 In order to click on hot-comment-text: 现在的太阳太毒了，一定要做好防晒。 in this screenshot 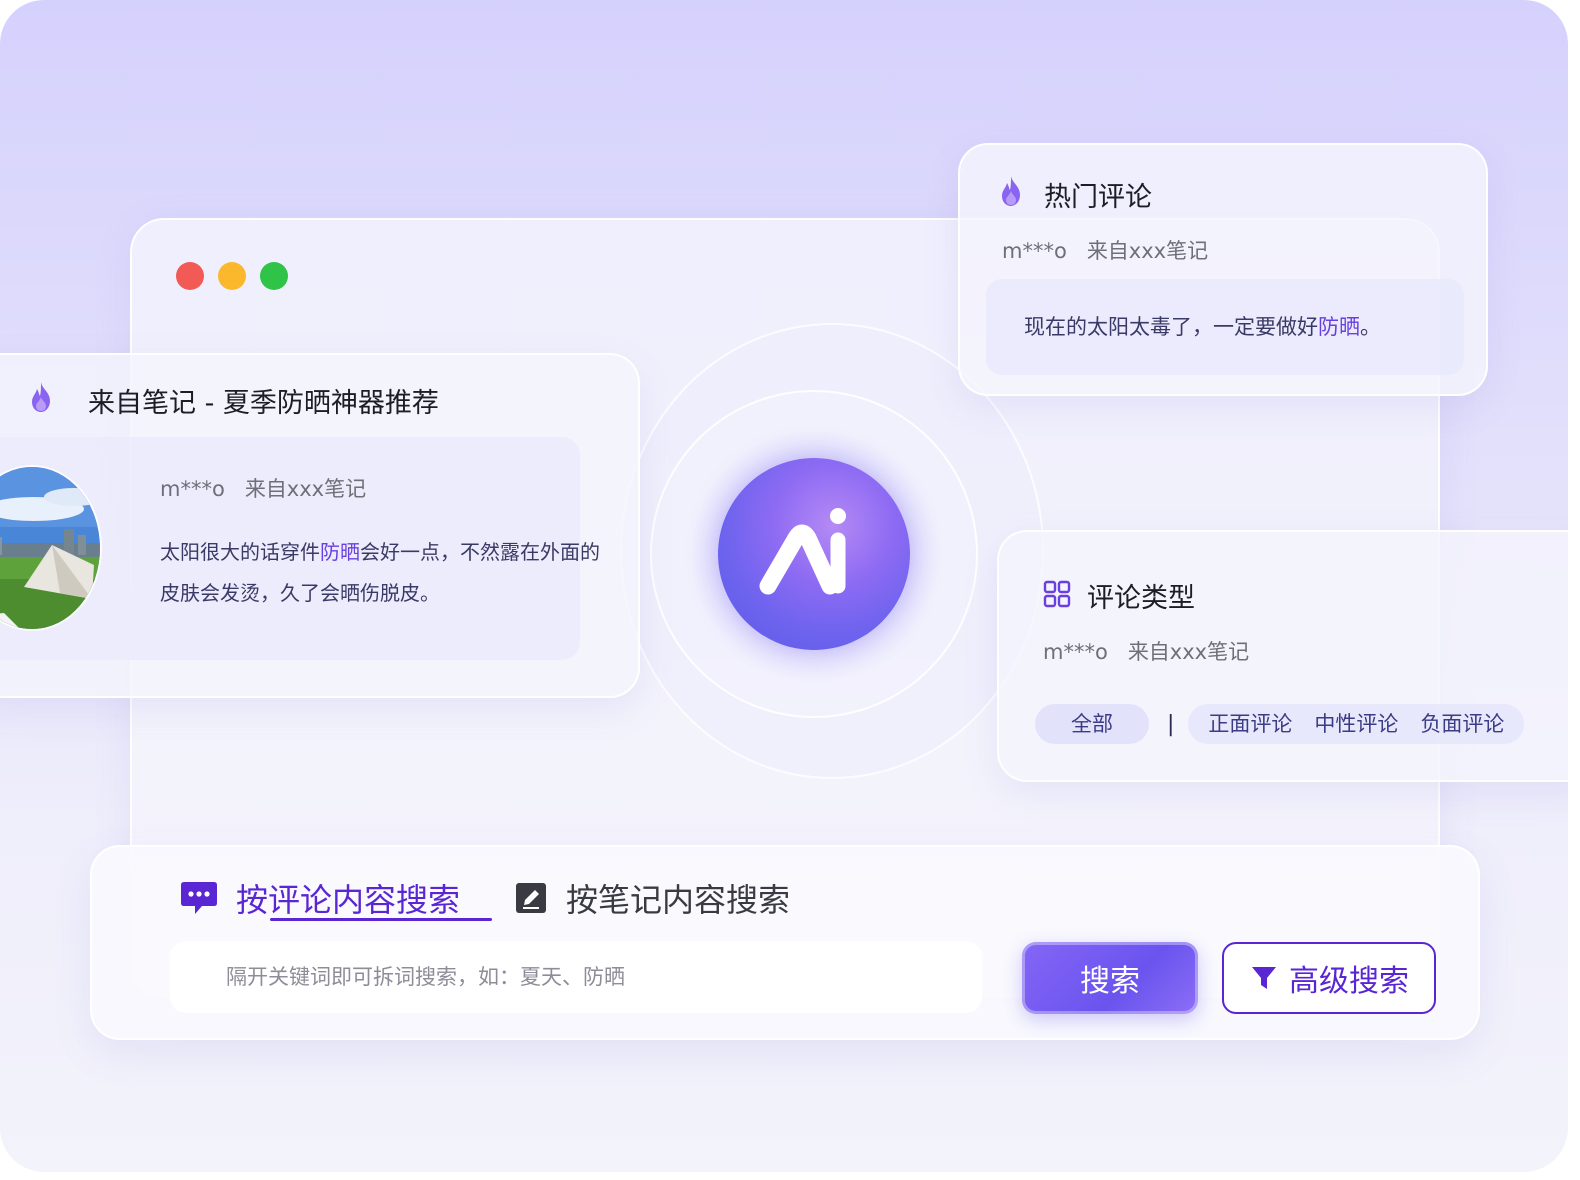, I will do `click(1202, 326)`.